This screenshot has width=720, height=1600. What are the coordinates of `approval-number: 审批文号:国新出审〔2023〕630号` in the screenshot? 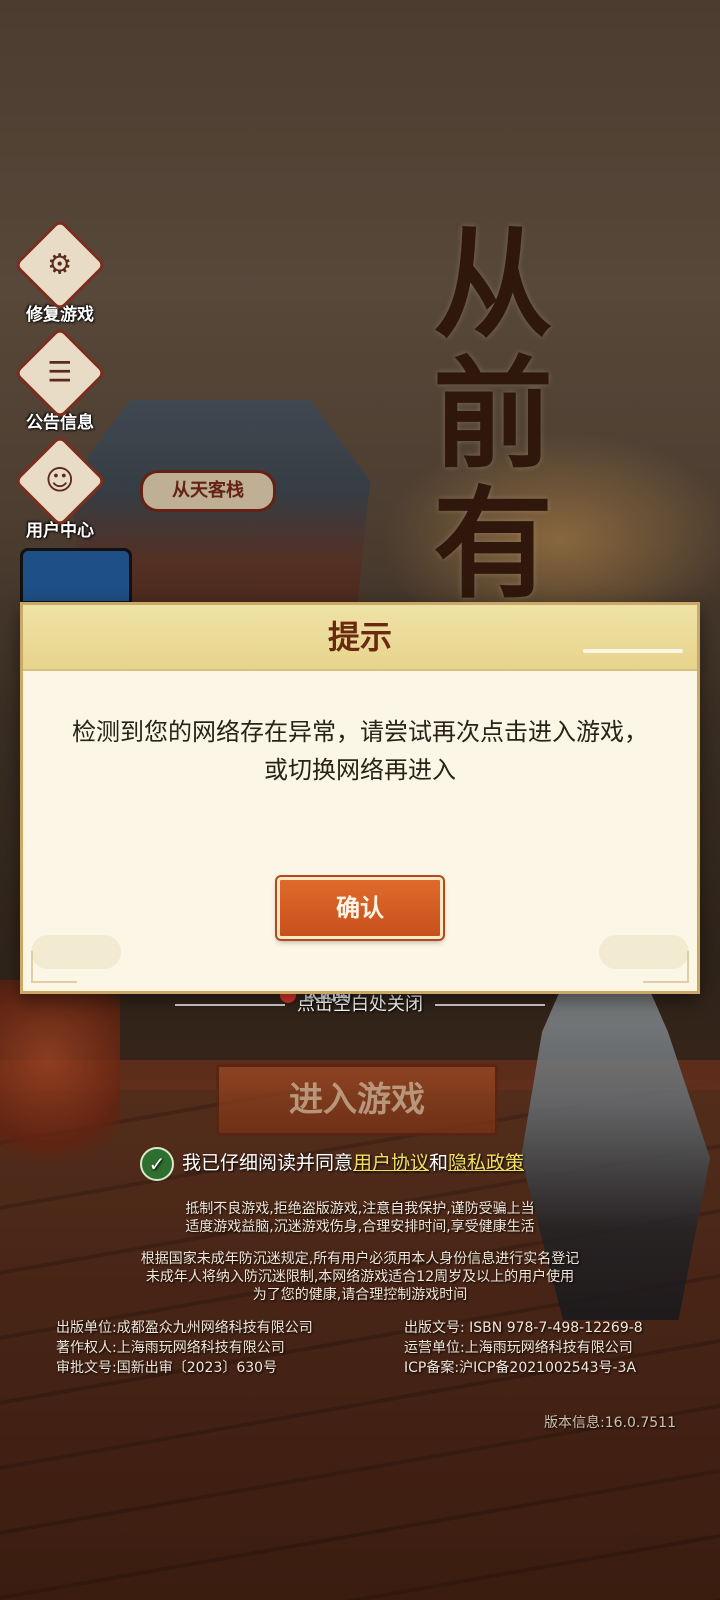 It's located at (167, 1368).